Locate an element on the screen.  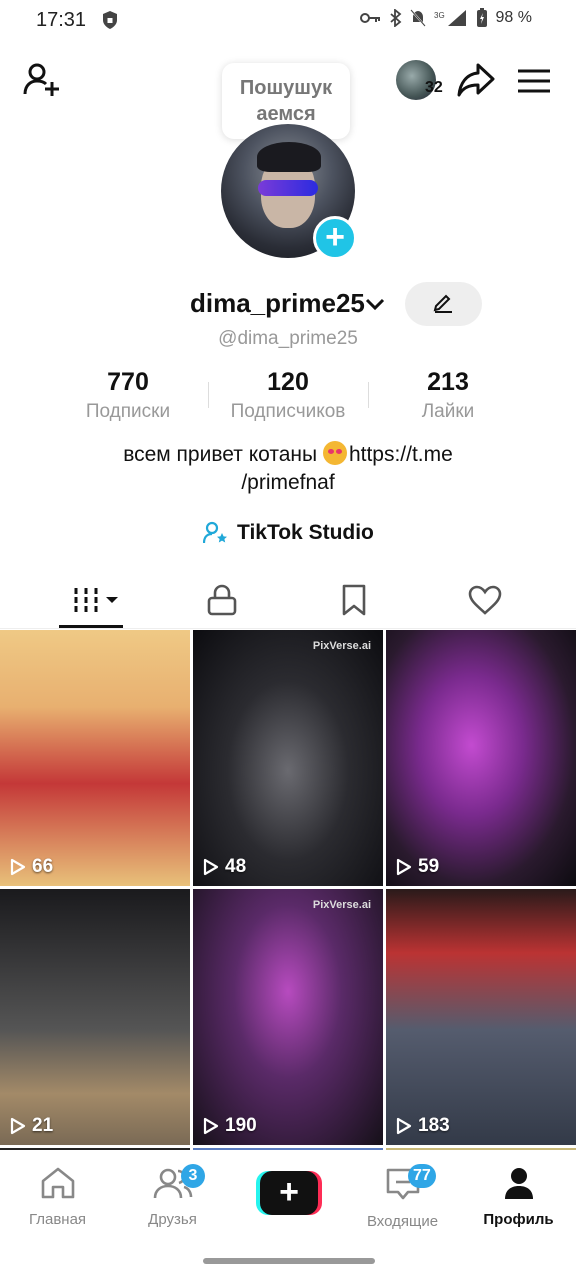
status-icons: 3G 98 % is located at coordinates (445, 18).